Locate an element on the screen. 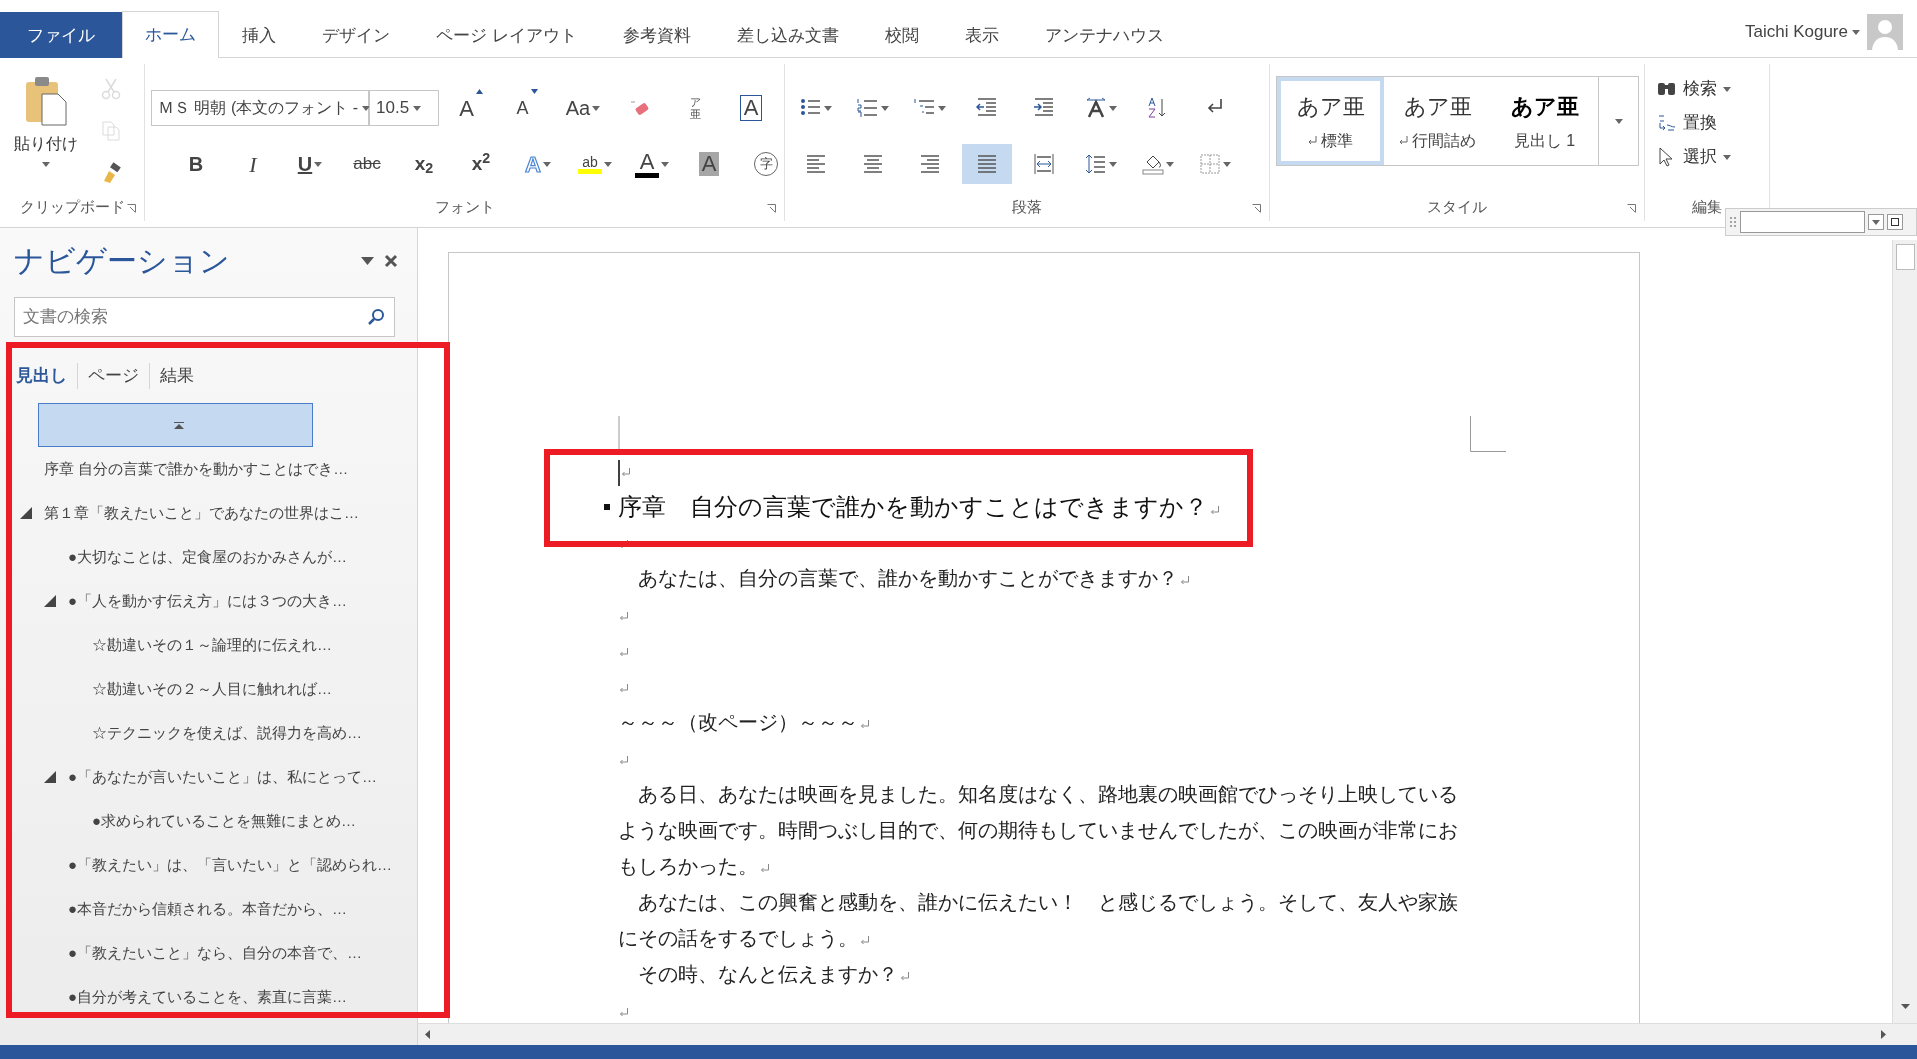  text-effect-button: A is located at coordinates (538, 164).